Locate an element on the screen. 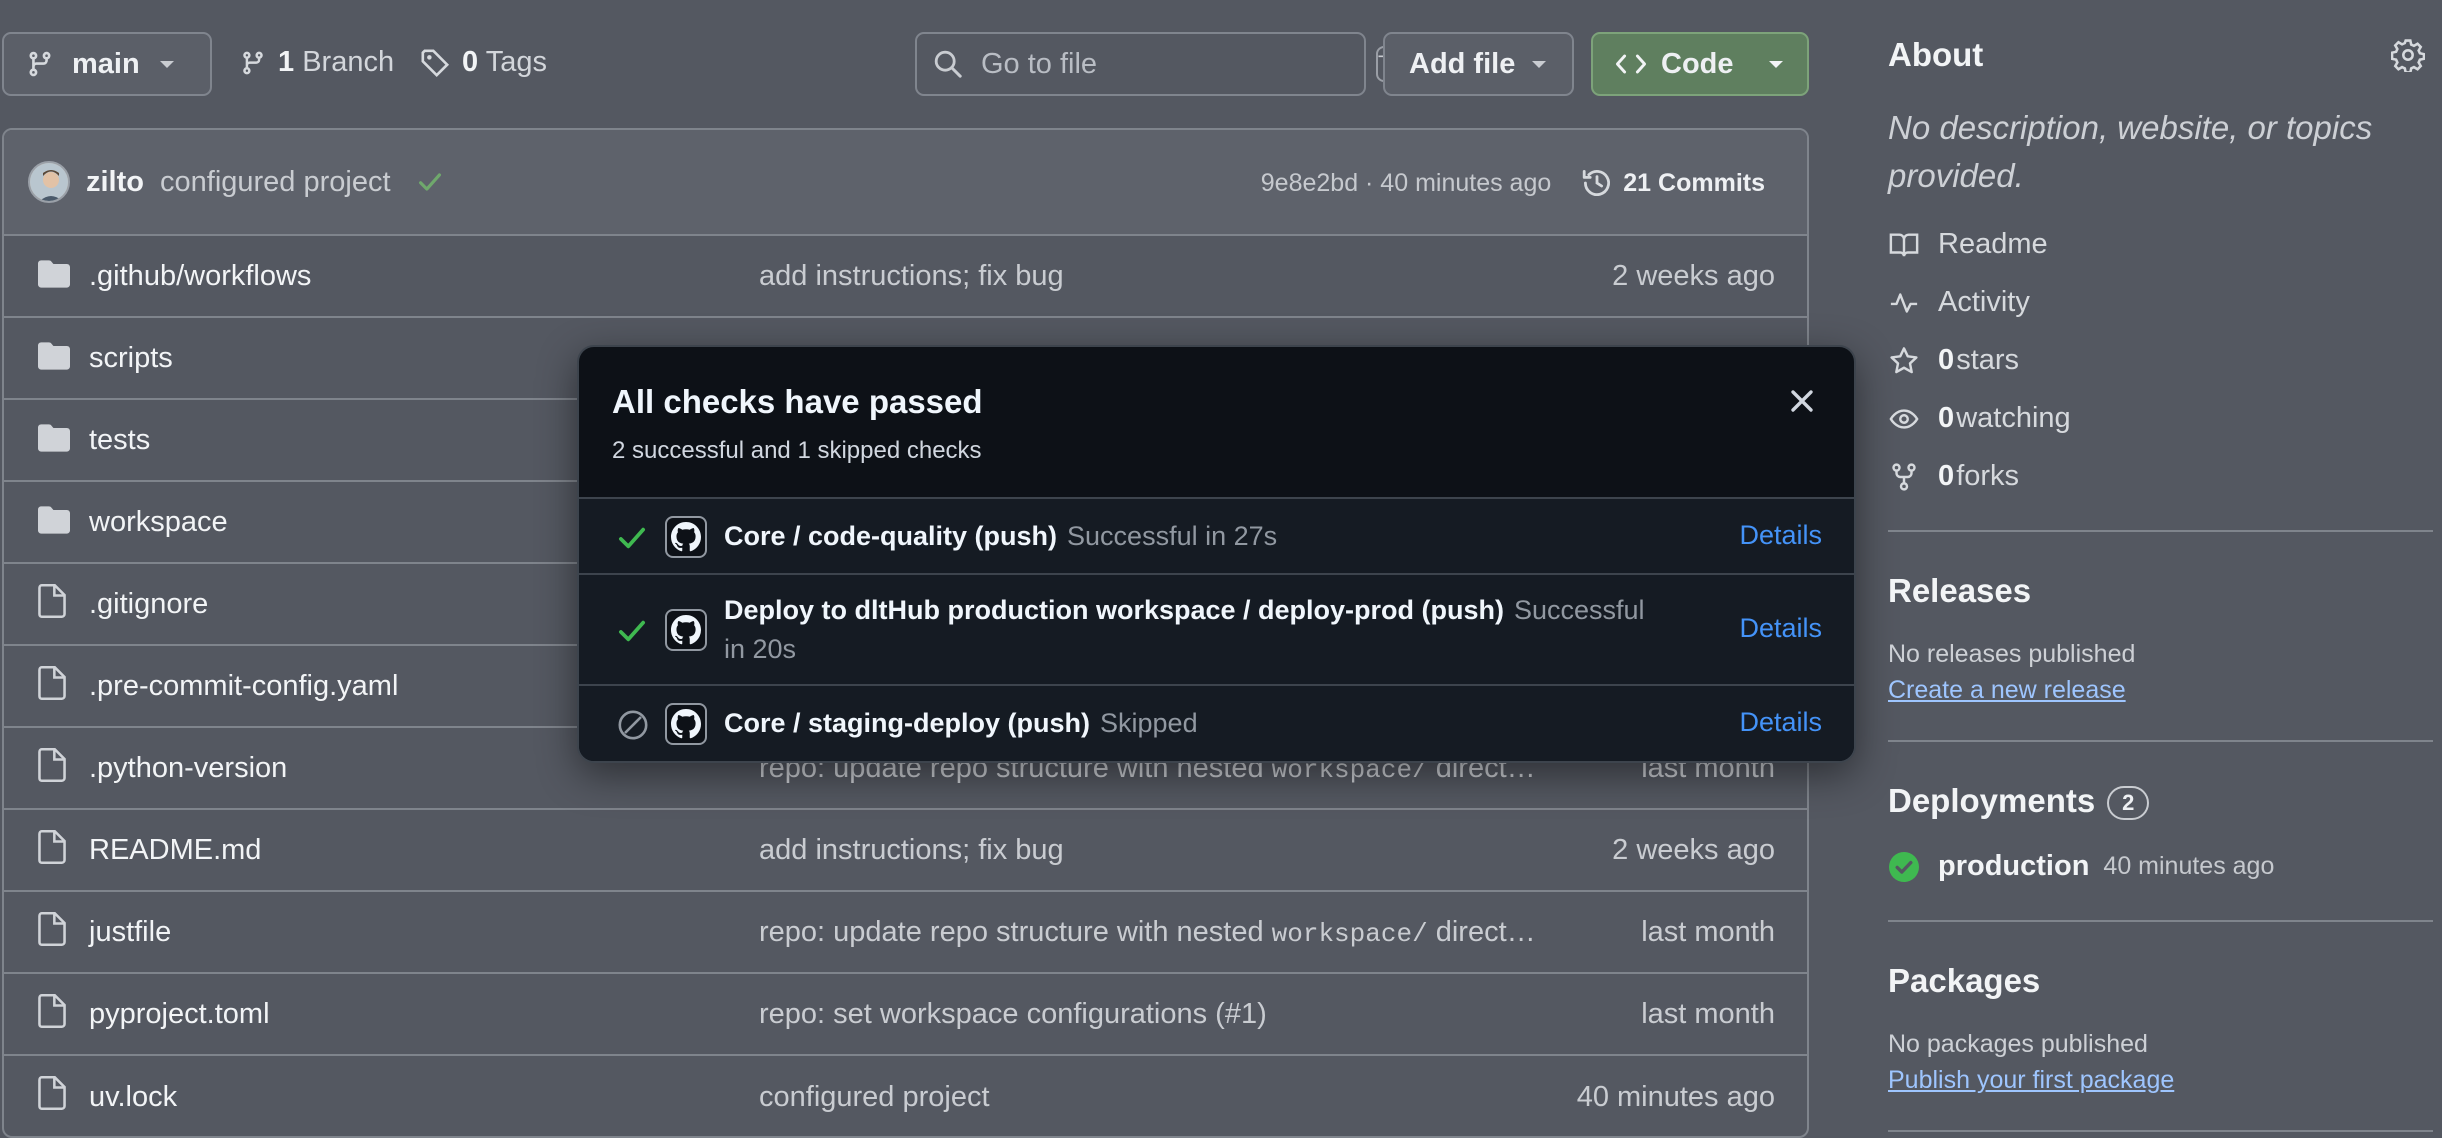 The width and height of the screenshot is (2442, 1138). packages-title: Packages is located at coordinates (1964, 981).